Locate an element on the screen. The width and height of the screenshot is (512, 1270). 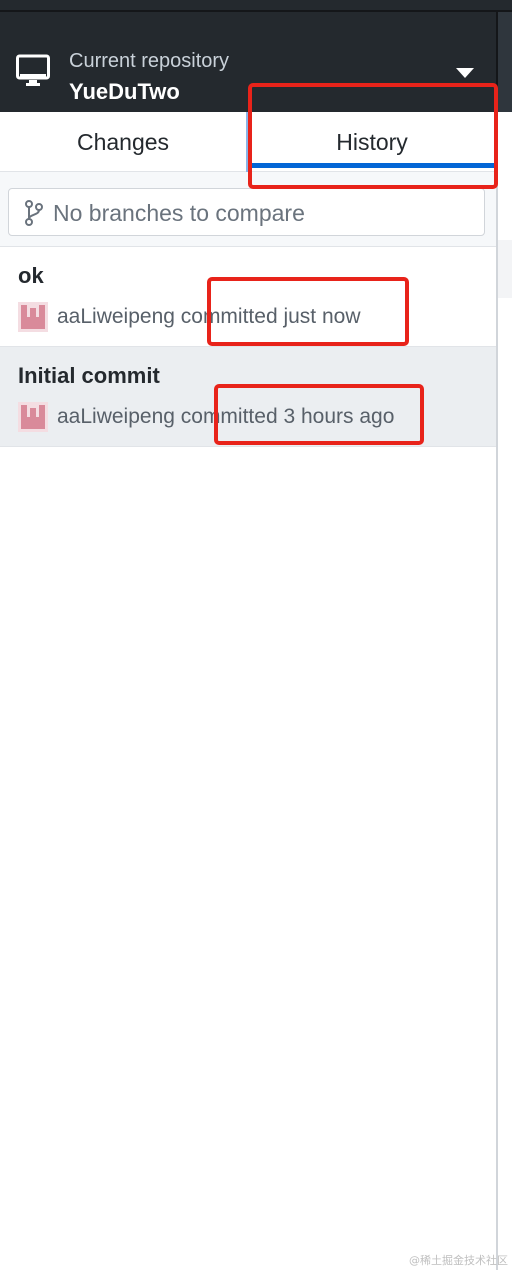
repository-name: YueDuTwo is located at coordinates (124, 91).